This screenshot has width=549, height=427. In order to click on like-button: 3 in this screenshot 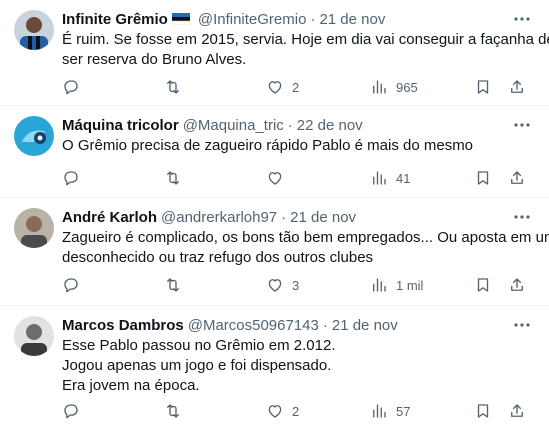, I will do `click(282, 285)`.